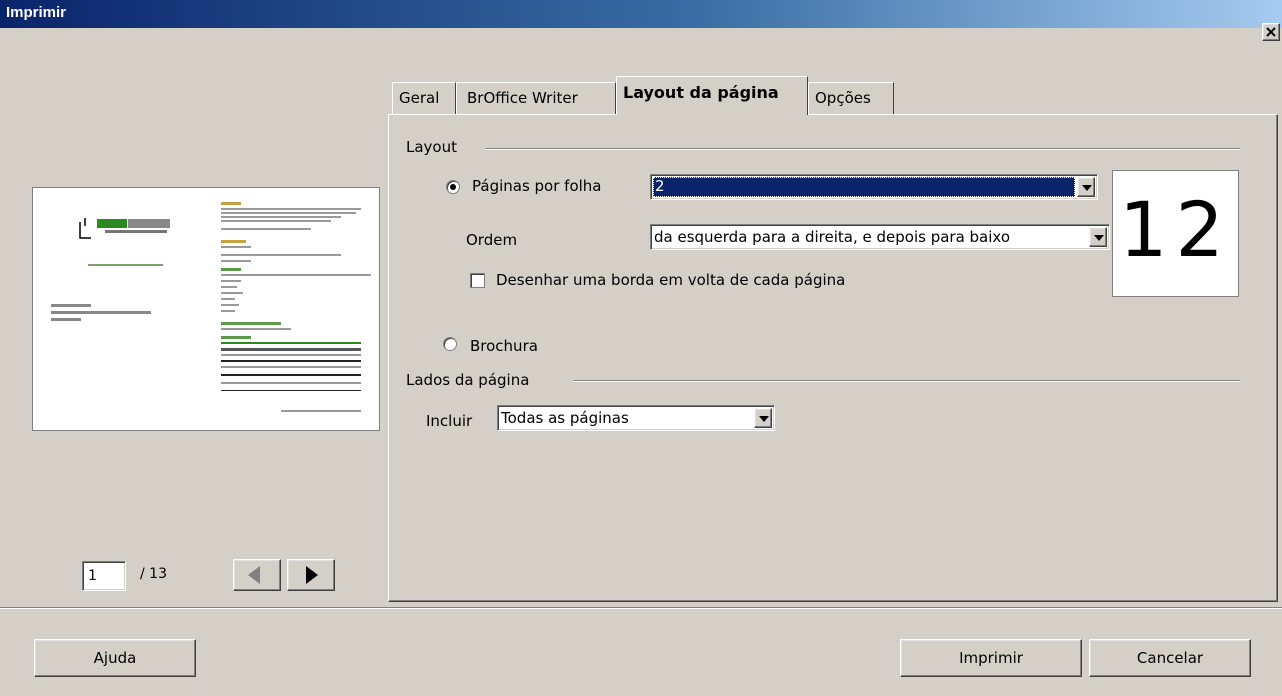  What do you see at coordinates (636, 418) in the screenshot?
I see `include-select: Todas as páginas` at bounding box center [636, 418].